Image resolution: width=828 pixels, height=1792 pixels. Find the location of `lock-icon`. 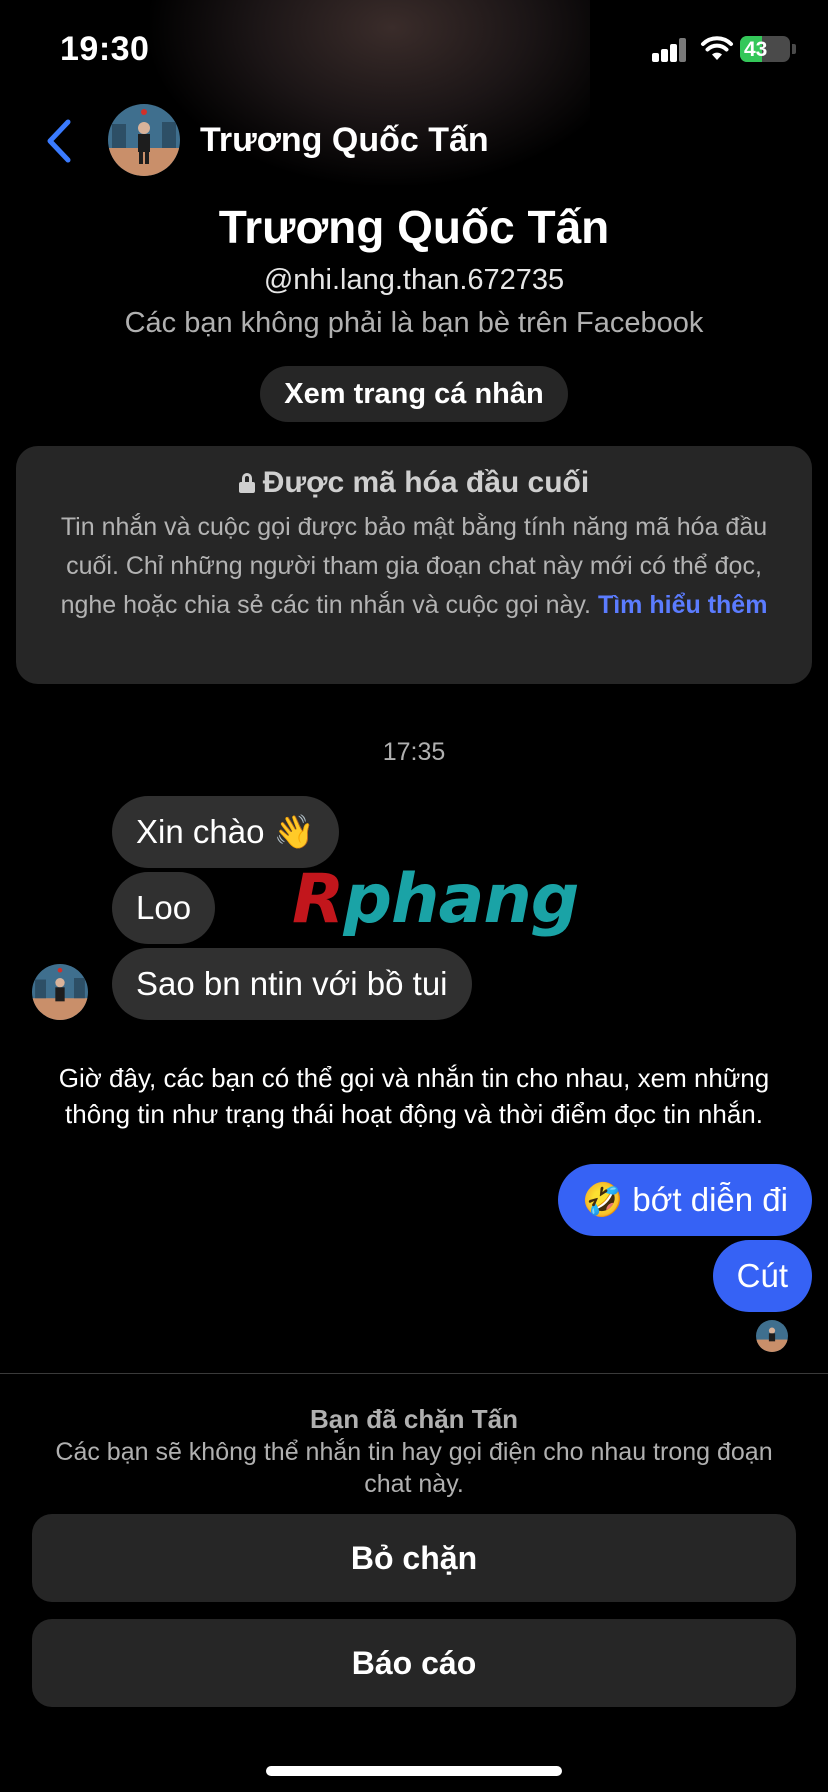

lock-icon is located at coordinates (246, 483).